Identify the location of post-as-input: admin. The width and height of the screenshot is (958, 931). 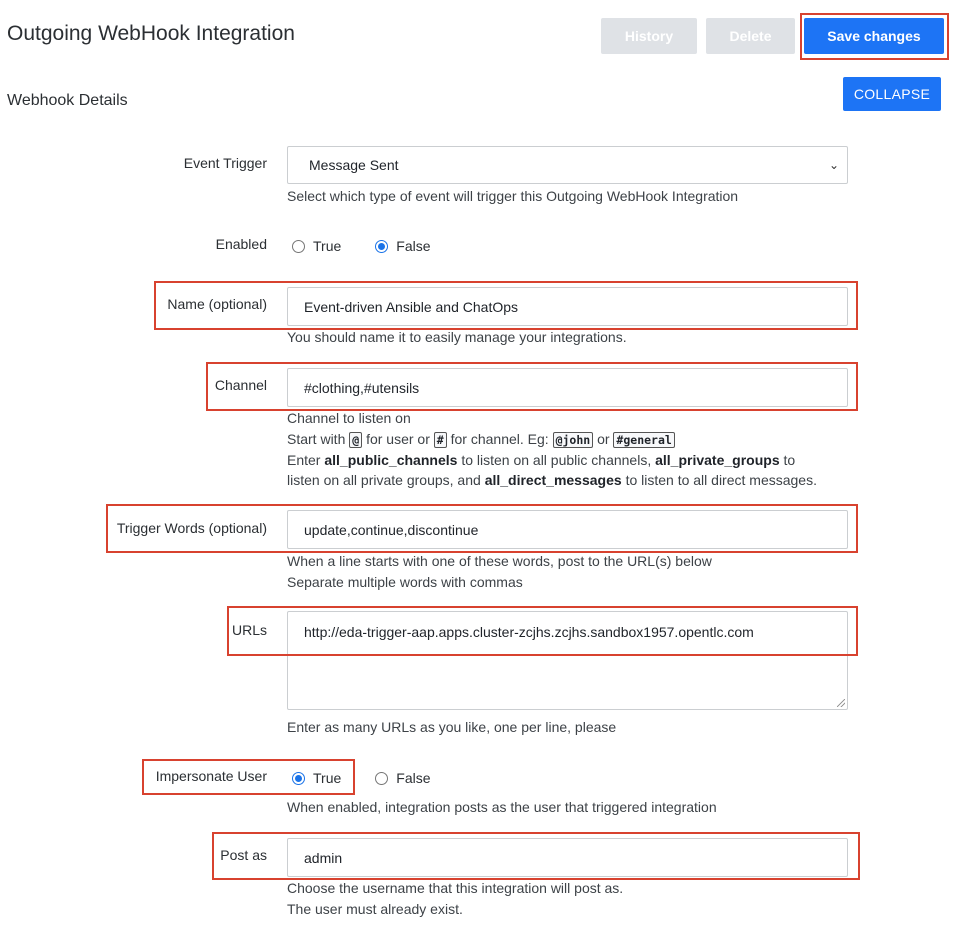
(567, 857).